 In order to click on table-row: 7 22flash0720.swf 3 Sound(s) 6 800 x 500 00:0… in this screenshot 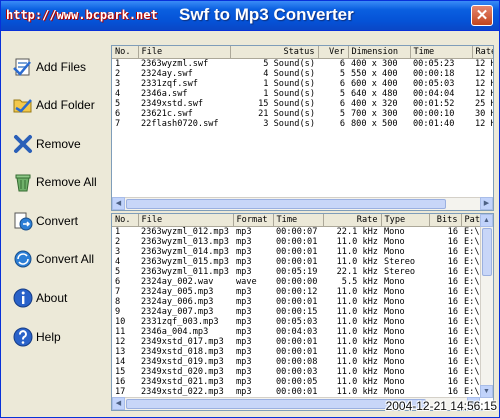, I will do `click(302, 123)`.